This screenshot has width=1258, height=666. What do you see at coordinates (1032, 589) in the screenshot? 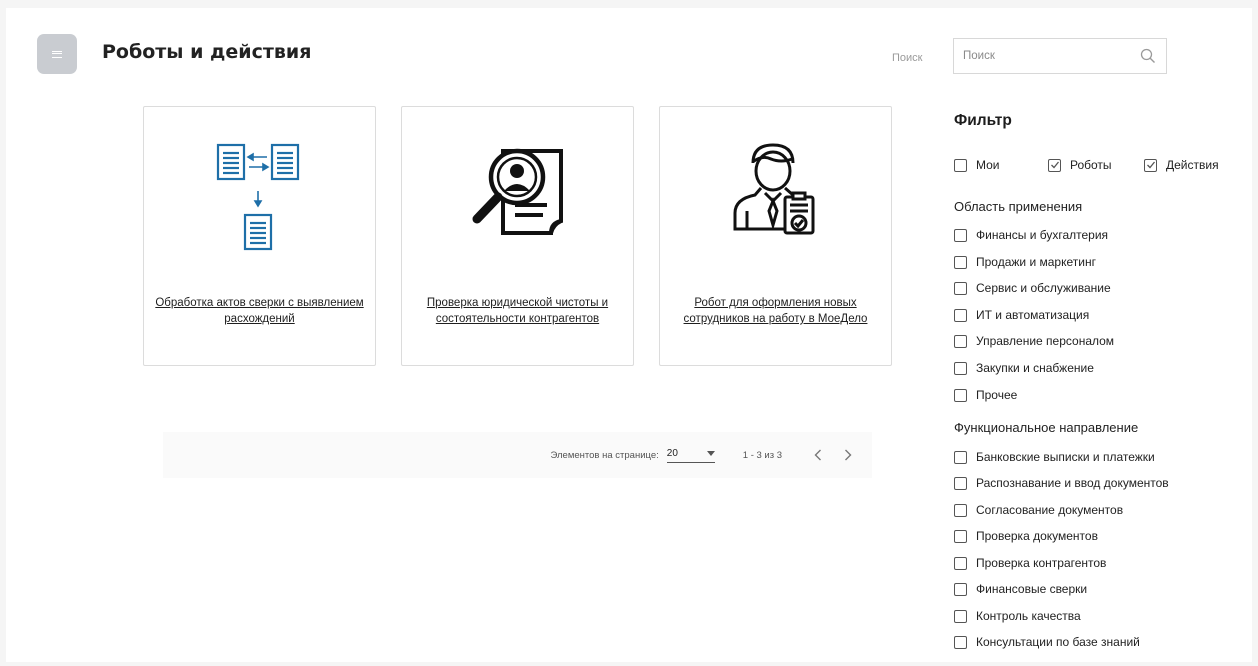
I see `checkbox-label: Финансовые сверки` at bounding box center [1032, 589].